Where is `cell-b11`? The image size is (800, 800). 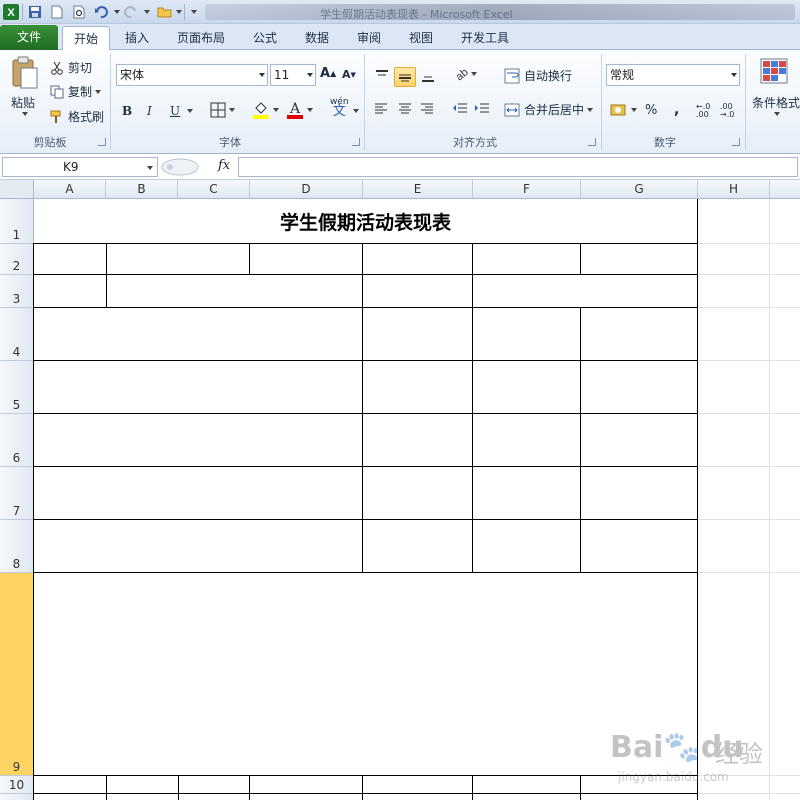 cell-b11 is located at coordinates (142, 796).